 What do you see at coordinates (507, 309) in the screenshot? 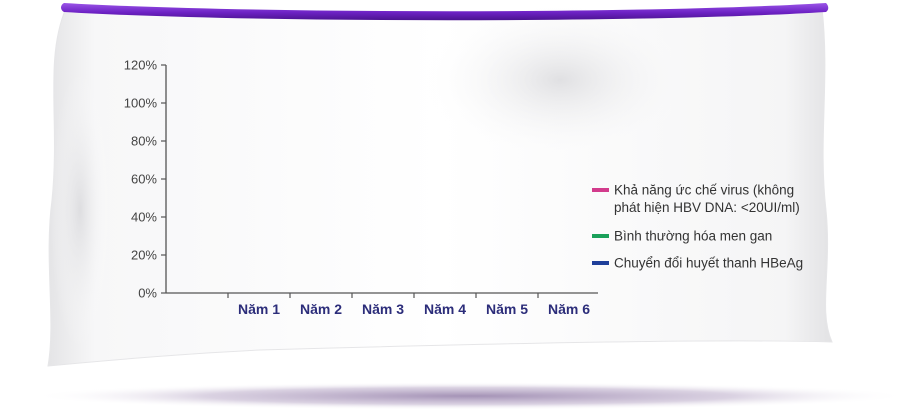
I see `x-category-label: Năm 5` at bounding box center [507, 309].